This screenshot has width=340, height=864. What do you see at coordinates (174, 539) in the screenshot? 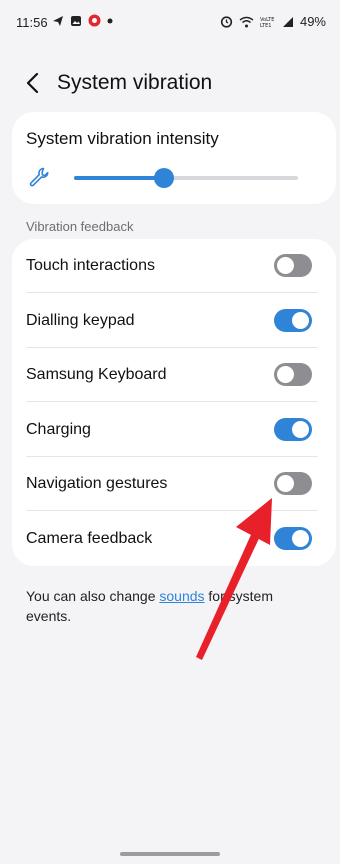
I see `setting-row: Camera feedback` at bounding box center [174, 539].